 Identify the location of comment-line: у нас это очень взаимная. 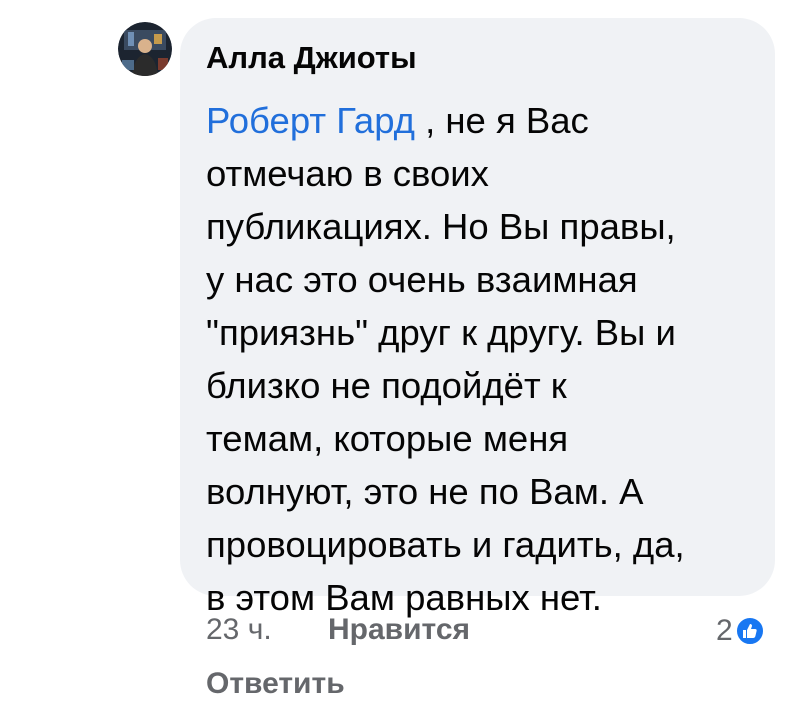
(422, 279).